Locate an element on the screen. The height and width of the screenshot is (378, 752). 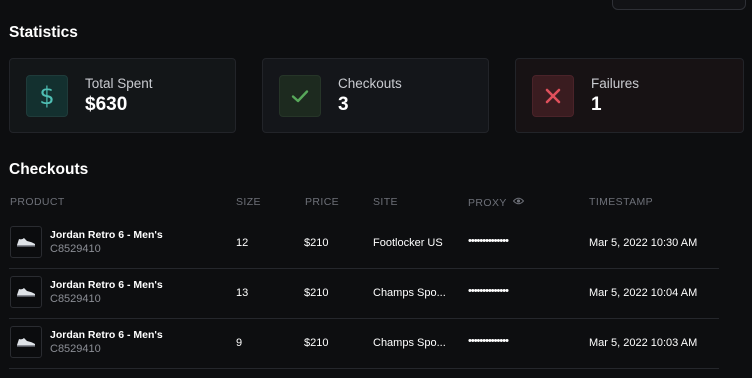
column-proxy: PROXY is located at coordinates (496, 202).